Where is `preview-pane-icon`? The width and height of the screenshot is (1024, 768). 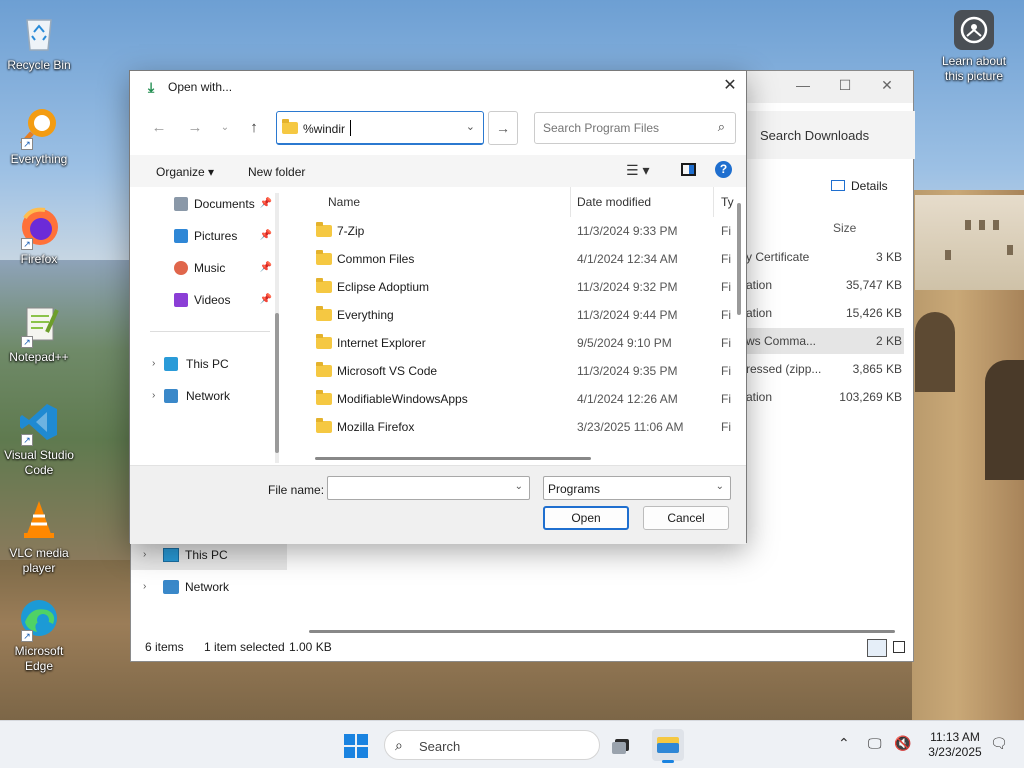
preview-pane-icon is located at coordinates (688, 169).